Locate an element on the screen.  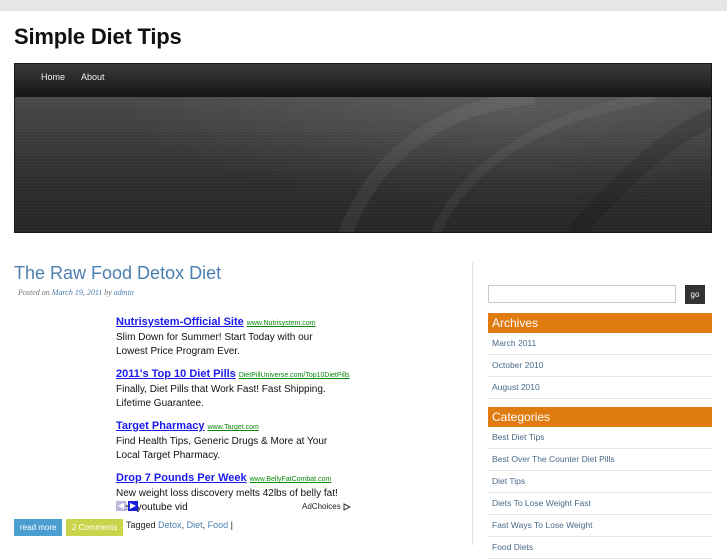
categories-title: Categories is located at coordinates (600, 417).